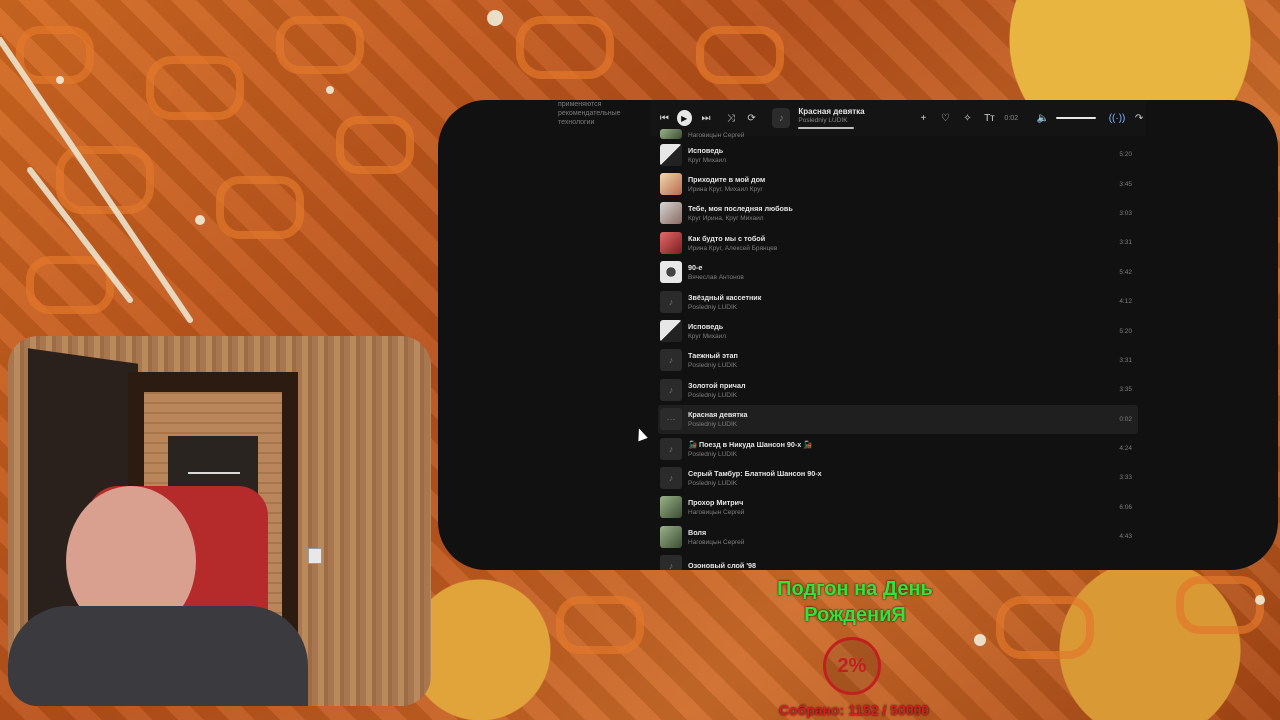 This screenshot has height=720, width=1280. What do you see at coordinates (1125, 390) in the screenshot?
I see `track-duration: 3:35` at bounding box center [1125, 390].